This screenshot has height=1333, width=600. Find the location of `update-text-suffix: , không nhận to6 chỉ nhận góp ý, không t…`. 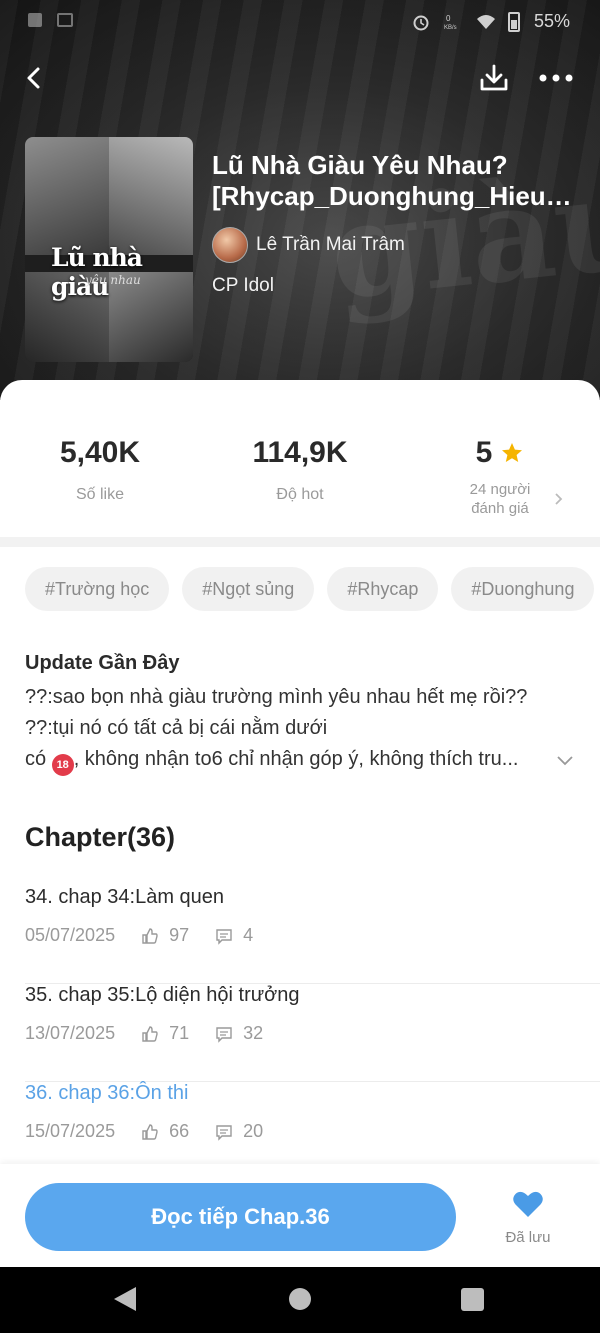

update-text-suffix: , không nhận to6 chỉ nhận góp ý, không t… is located at coordinates (296, 759).